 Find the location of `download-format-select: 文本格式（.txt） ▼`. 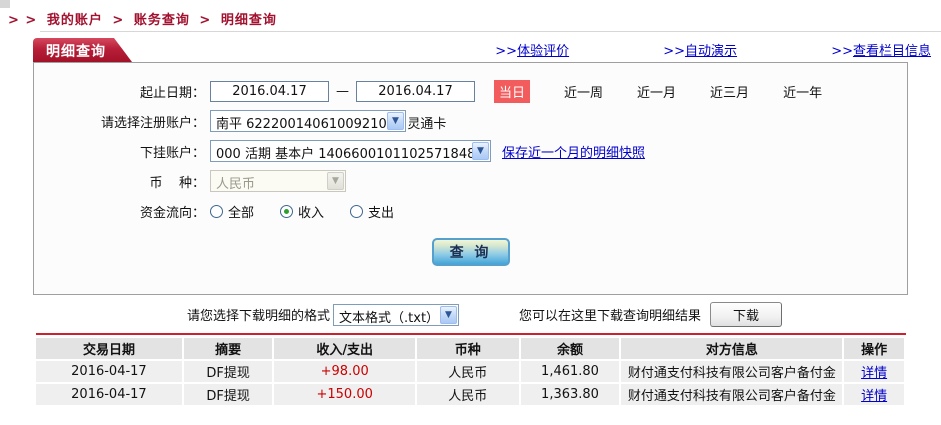

download-format-select: 文本格式（.txt） ▼ is located at coordinates (396, 314).